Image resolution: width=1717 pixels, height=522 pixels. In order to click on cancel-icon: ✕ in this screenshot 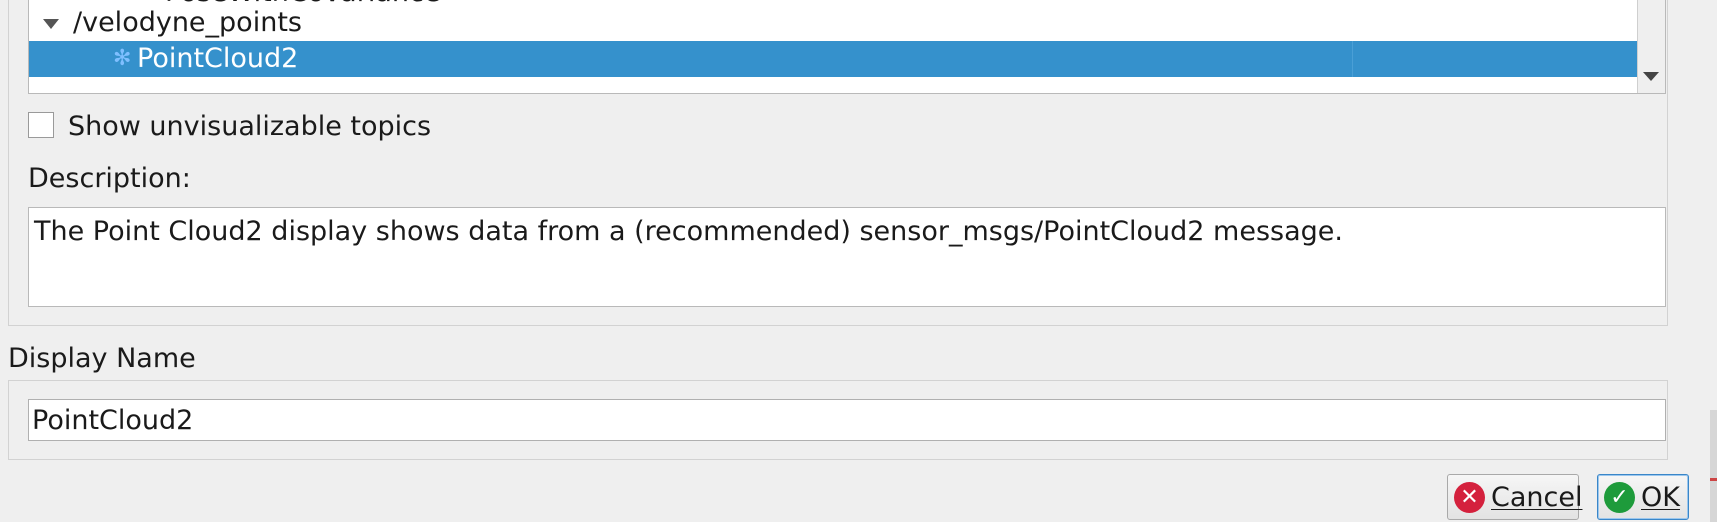, I will do `click(1469, 497)`.